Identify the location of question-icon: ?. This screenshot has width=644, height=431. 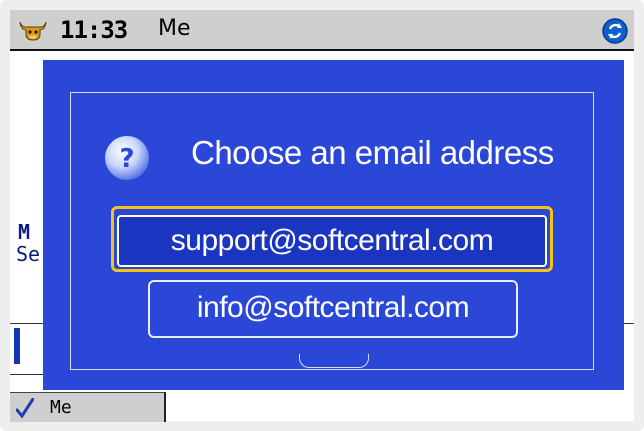
(127, 158).